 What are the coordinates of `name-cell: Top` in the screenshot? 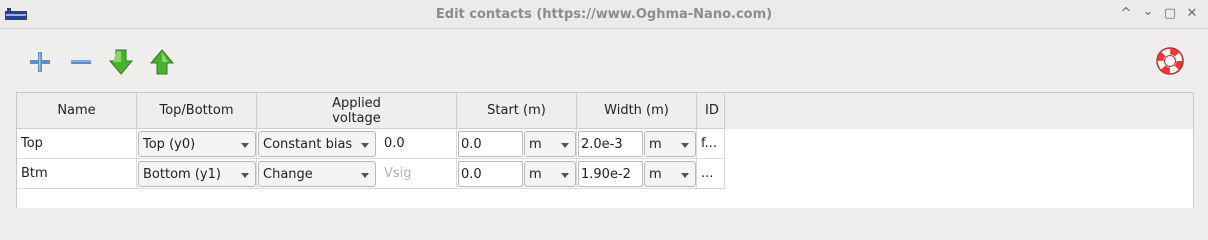 It's located at (77, 144).